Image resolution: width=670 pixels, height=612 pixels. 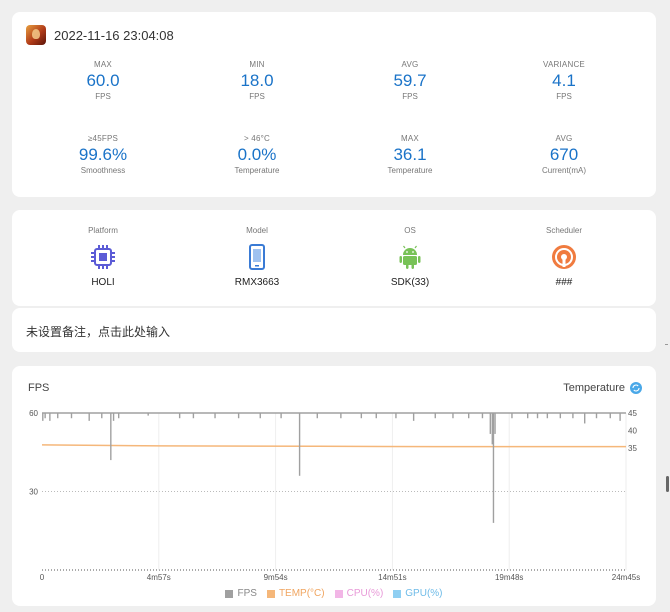 I want to click on stat-value: 60.0, so click(x=103, y=80).